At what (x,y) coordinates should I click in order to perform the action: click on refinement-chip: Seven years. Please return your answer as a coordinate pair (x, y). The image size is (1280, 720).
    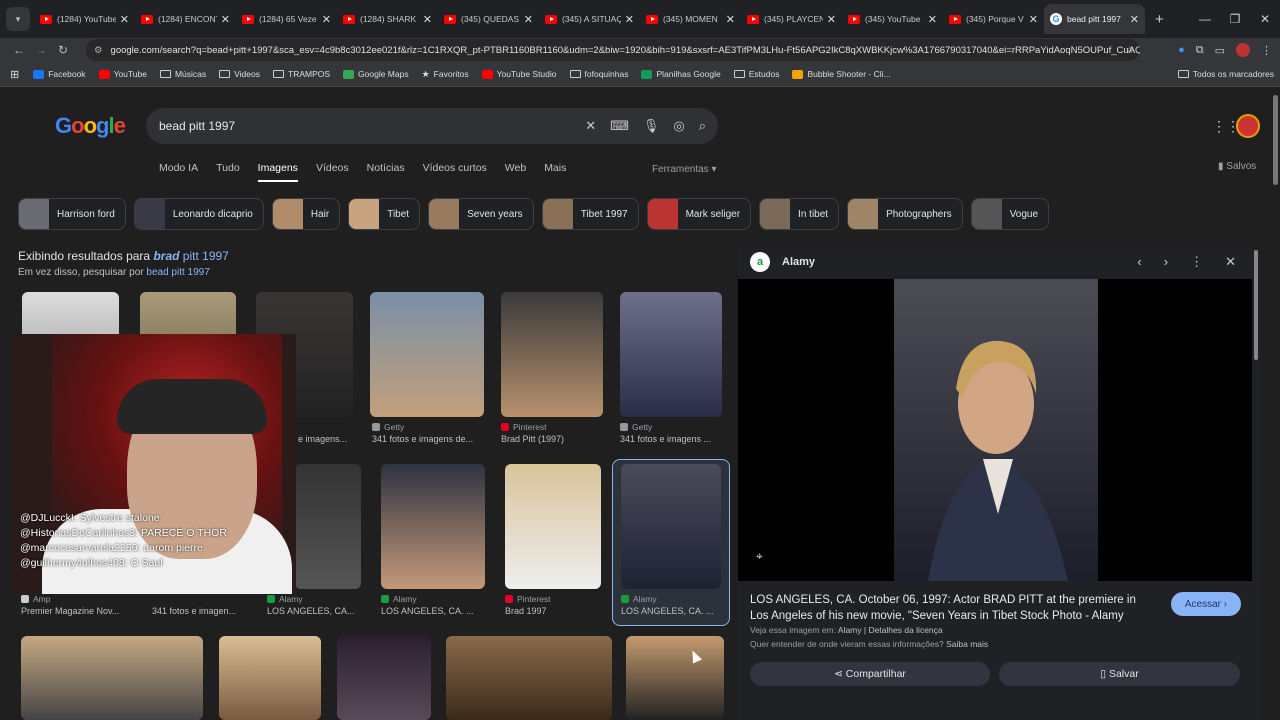
    Looking at the image, I should click on (481, 214).